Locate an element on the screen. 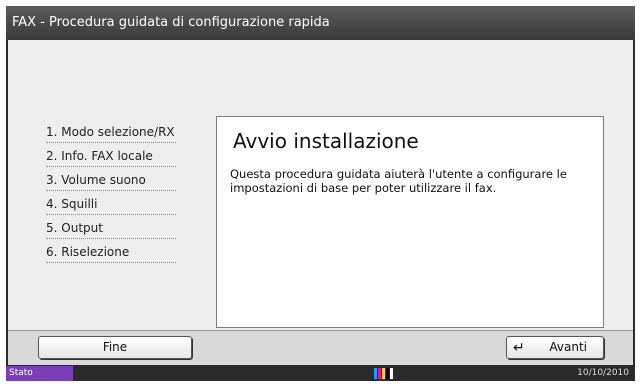 This screenshot has height=387, width=640. status-bar: Stato 10/10/2010 is located at coordinates (320, 373).